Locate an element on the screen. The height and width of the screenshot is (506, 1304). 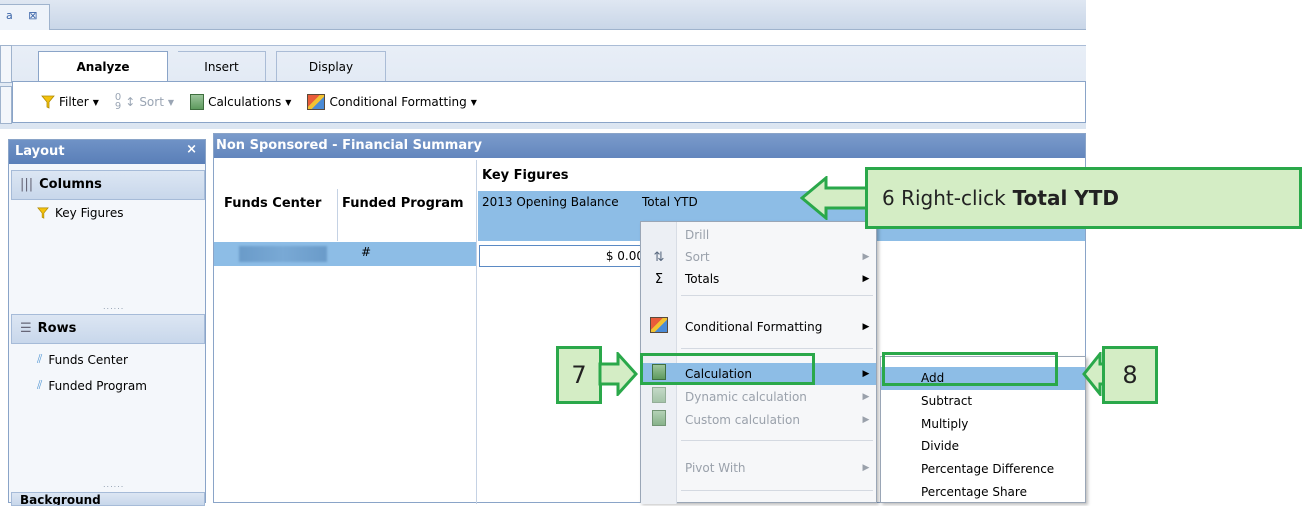
menu-item-label: Custom calculation is located at coordinates (742, 420).